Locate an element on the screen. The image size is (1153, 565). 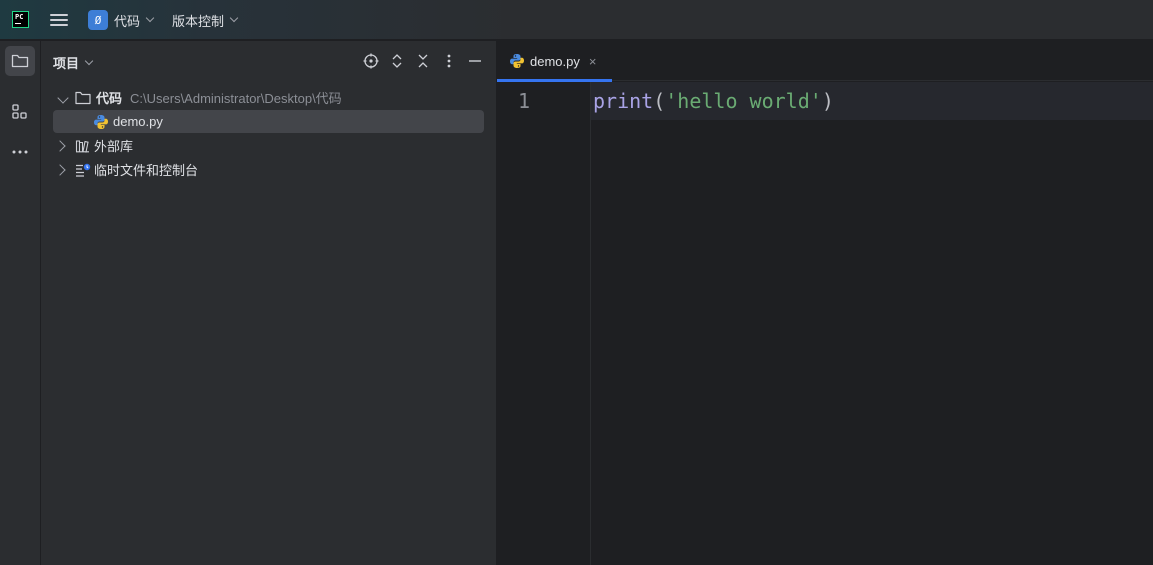
scratches-icon is located at coordinates (83, 170).